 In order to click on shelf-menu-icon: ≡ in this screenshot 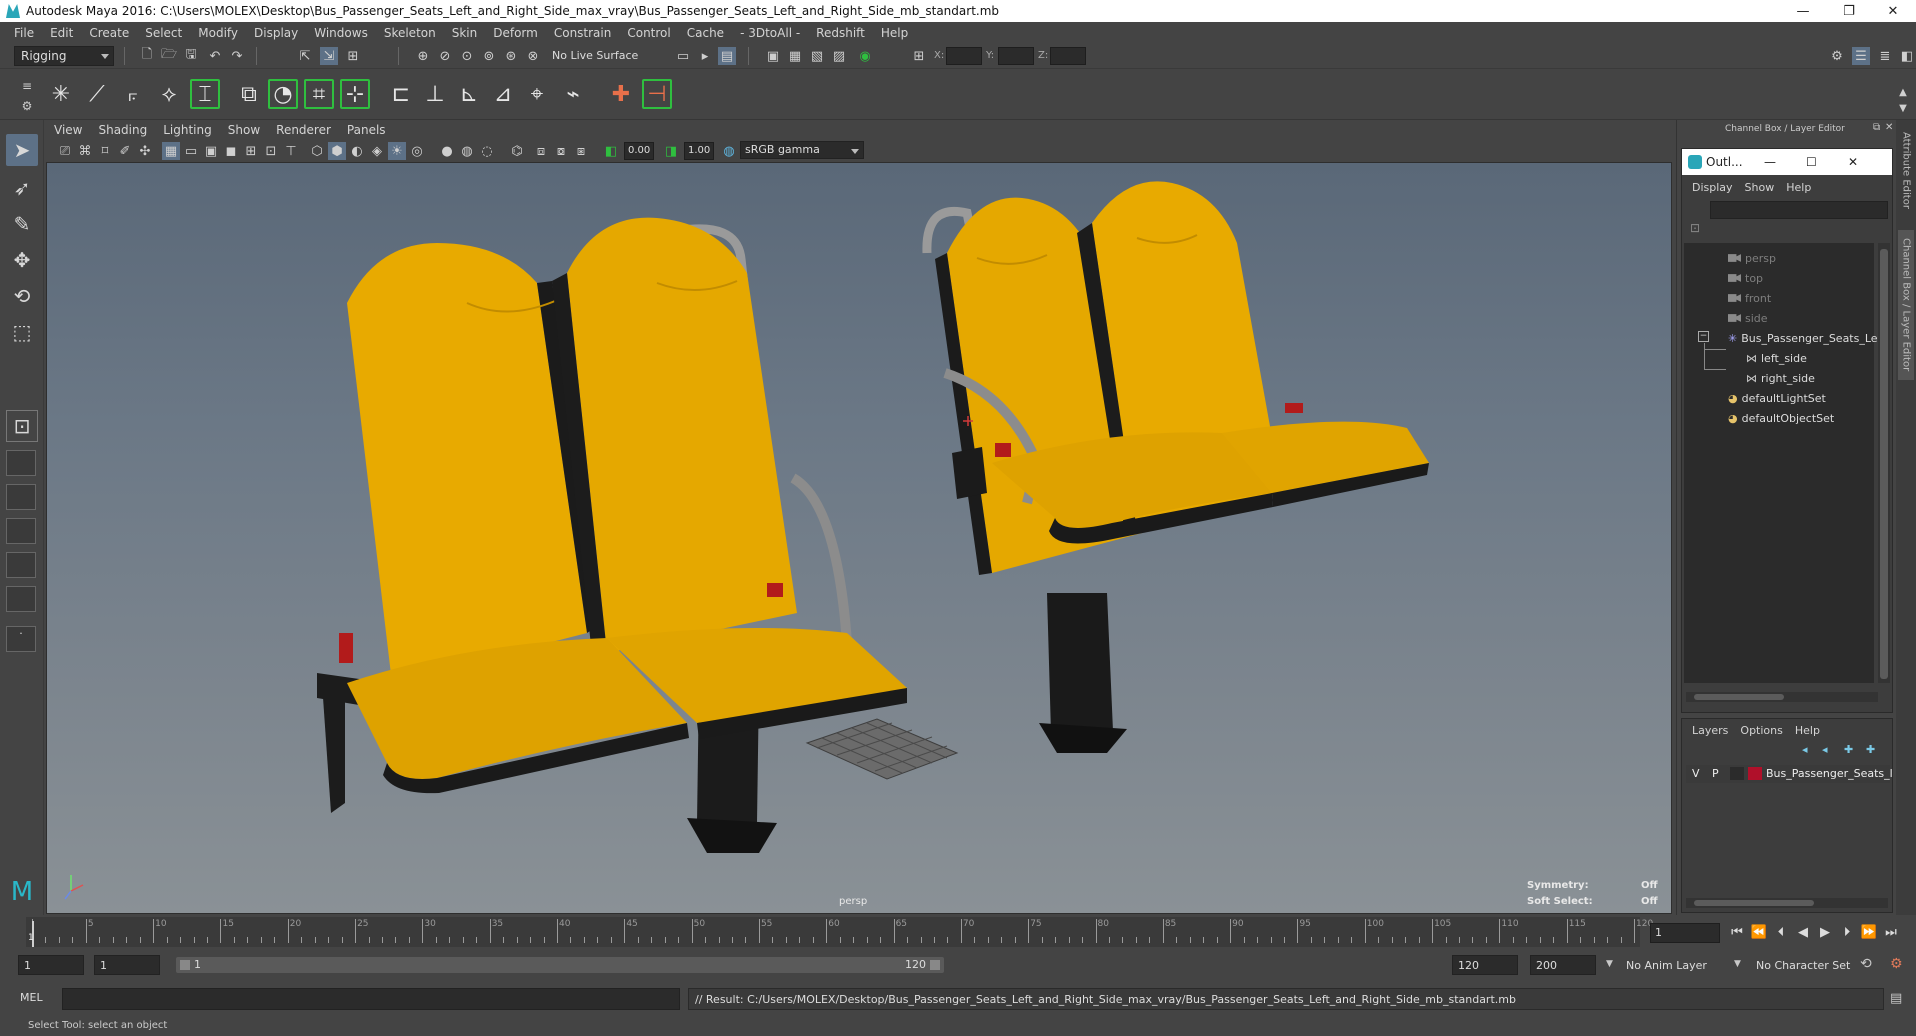, I will do `click(27, 86)`.